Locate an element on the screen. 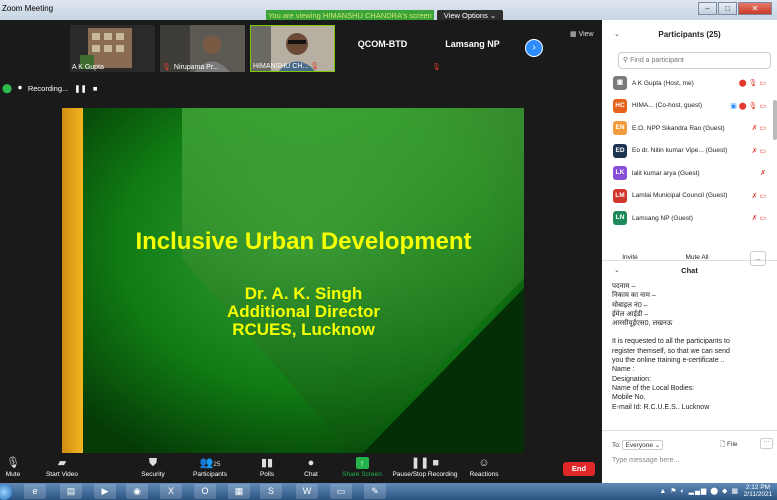 This screenshot has width=777, height=500. chat-message-line: आरसीयूईएस0, लखनऊ is located at coordinates (642, 324).